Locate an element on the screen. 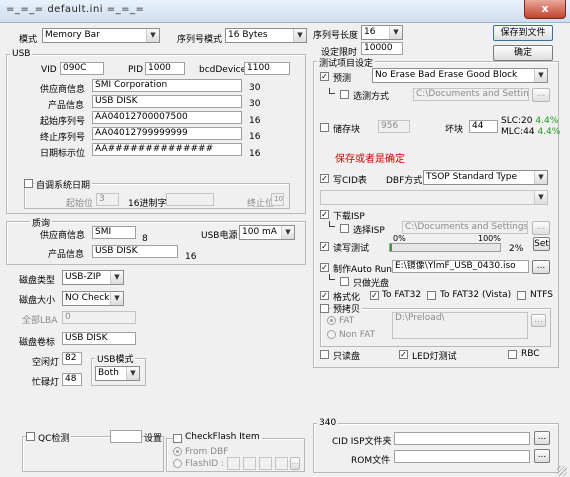 This screenshot has height=477, width=570. product-length: 30 is located at coordinates (255, 104).